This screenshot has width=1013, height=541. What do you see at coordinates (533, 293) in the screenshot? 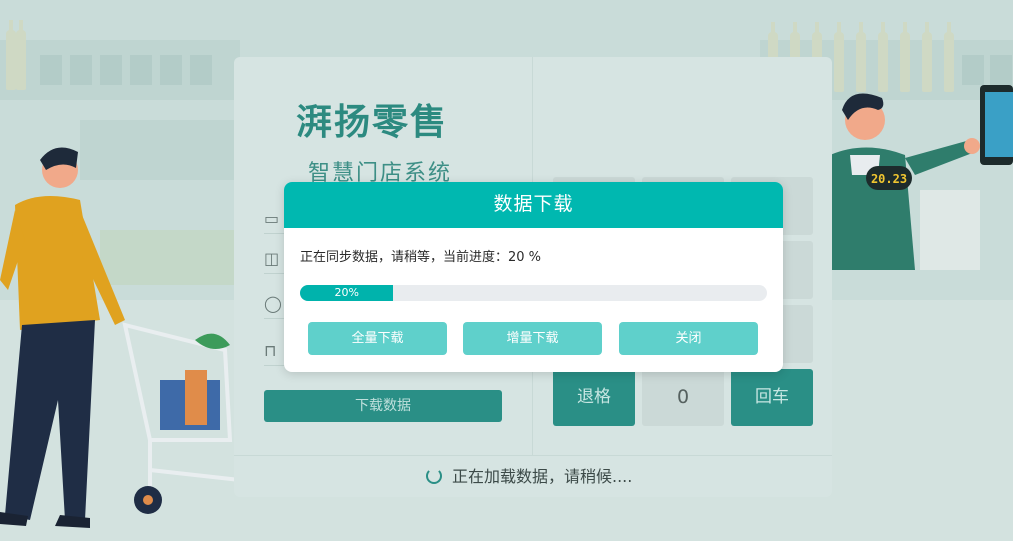
I see `progress-bar: 20%` at bounding box center [533, 293].